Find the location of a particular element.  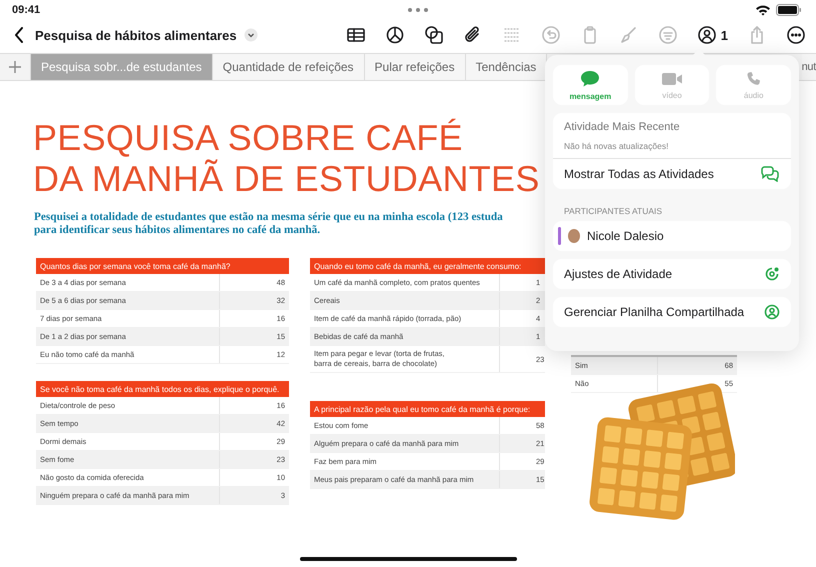

collaborate-icon is located at coordinates (706, 35).